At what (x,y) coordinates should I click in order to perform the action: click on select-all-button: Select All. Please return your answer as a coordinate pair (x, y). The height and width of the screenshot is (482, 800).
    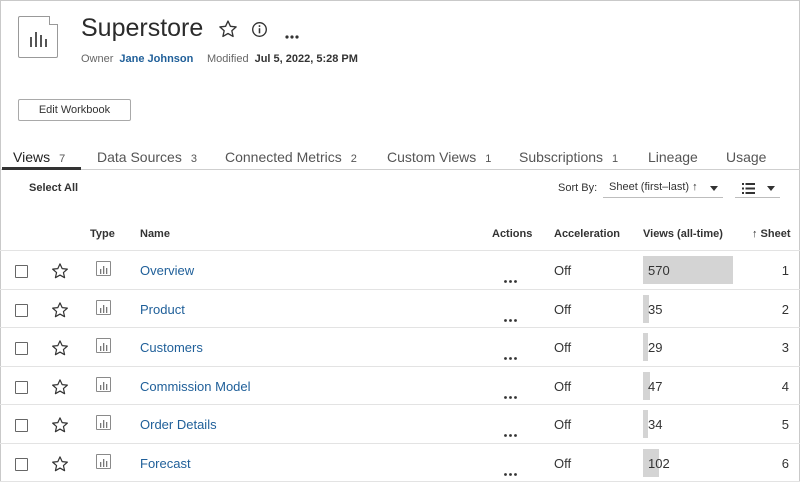
    Looking at the image, I should click on (53, 188).